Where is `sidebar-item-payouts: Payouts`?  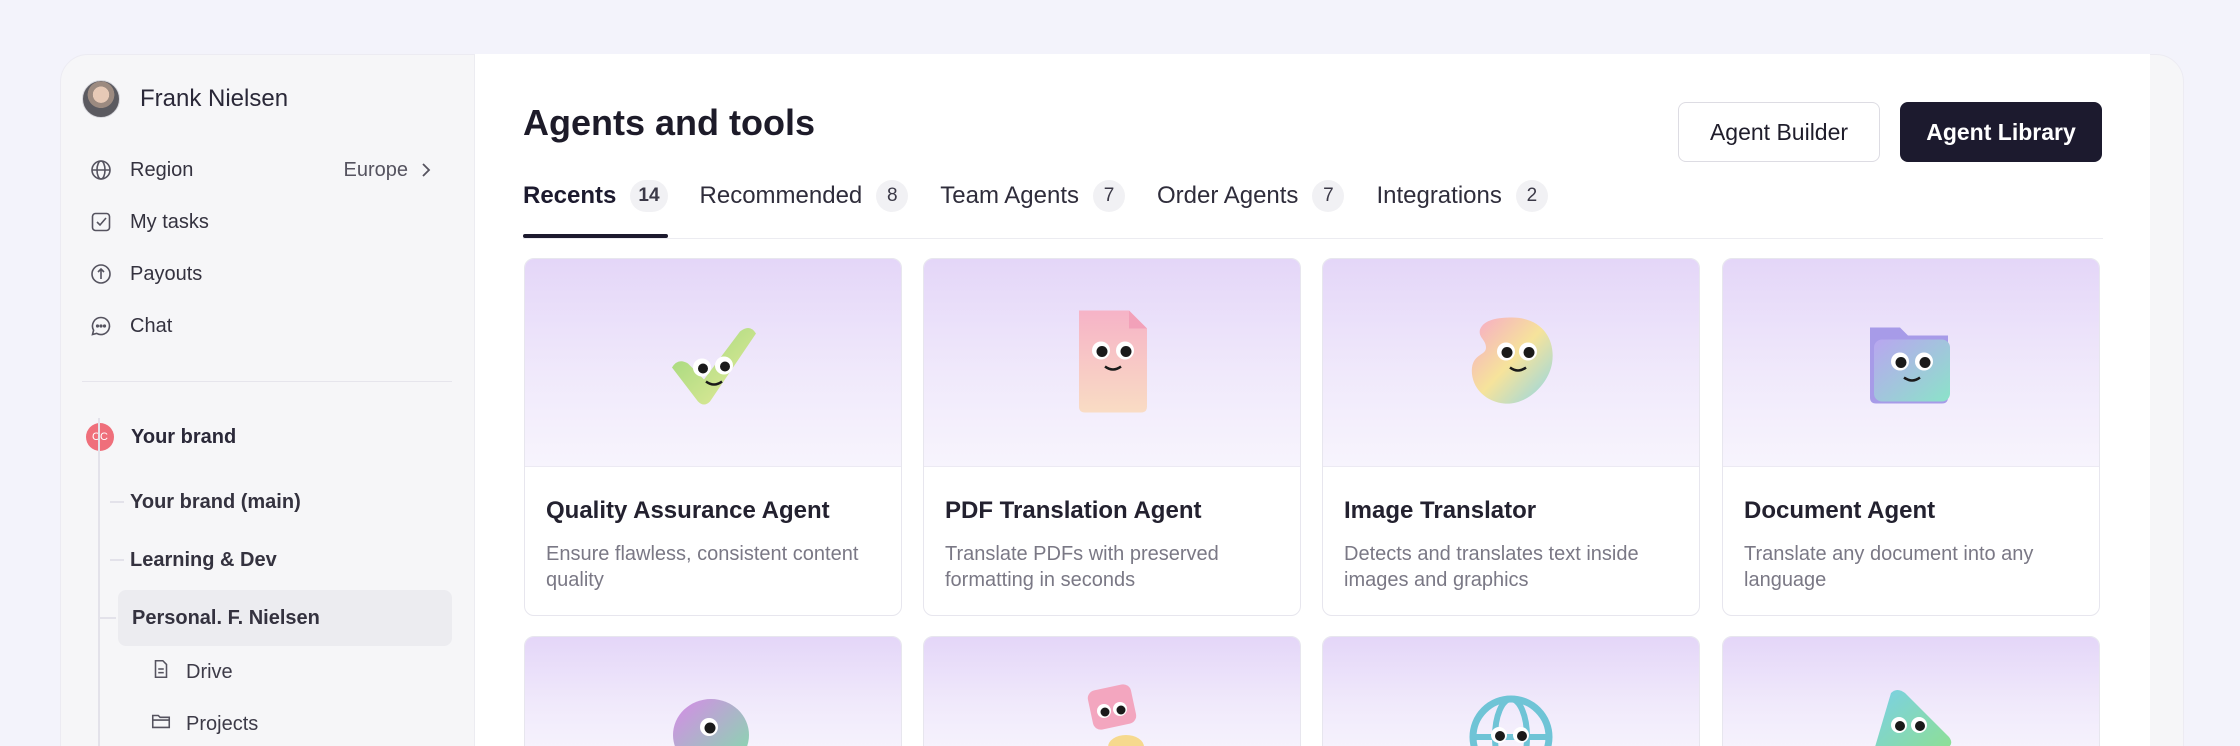 sidebar-item-payouts: Payouts is located at coordinates (268, 274).